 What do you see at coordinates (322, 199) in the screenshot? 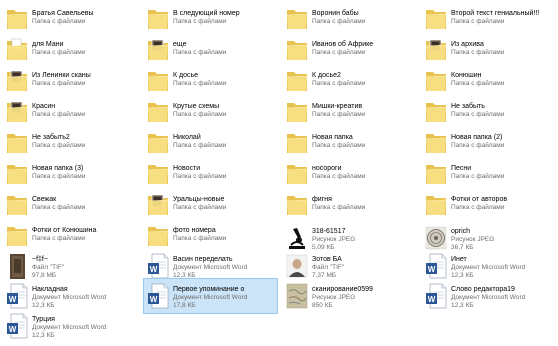
I see `item-name: фигня` at bounding box center [322, 199].